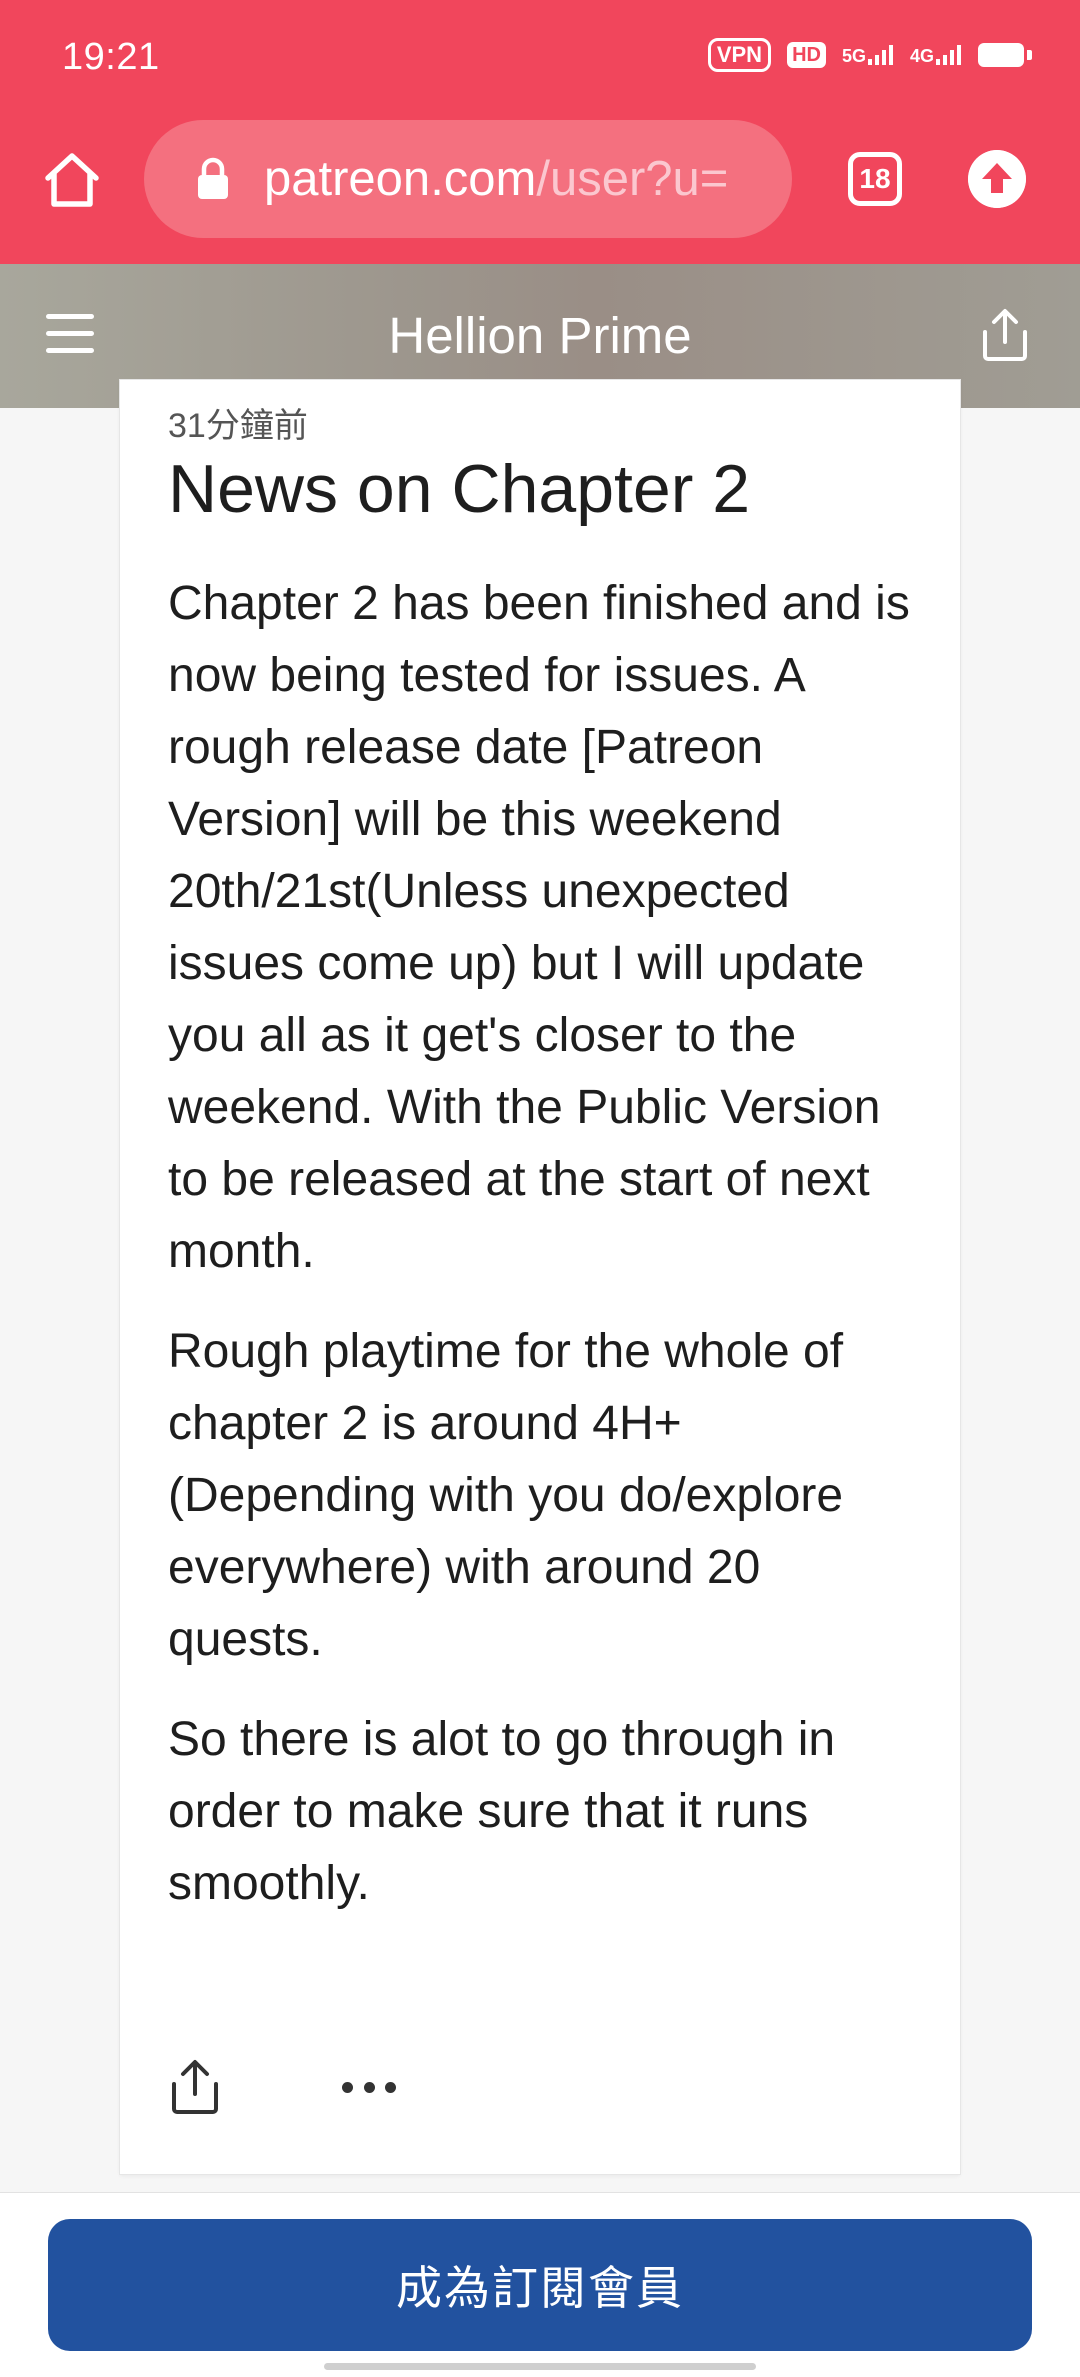  Describe the element at coordinates (540, 2366) in the screenshot. I see `home-indicator` at that location.